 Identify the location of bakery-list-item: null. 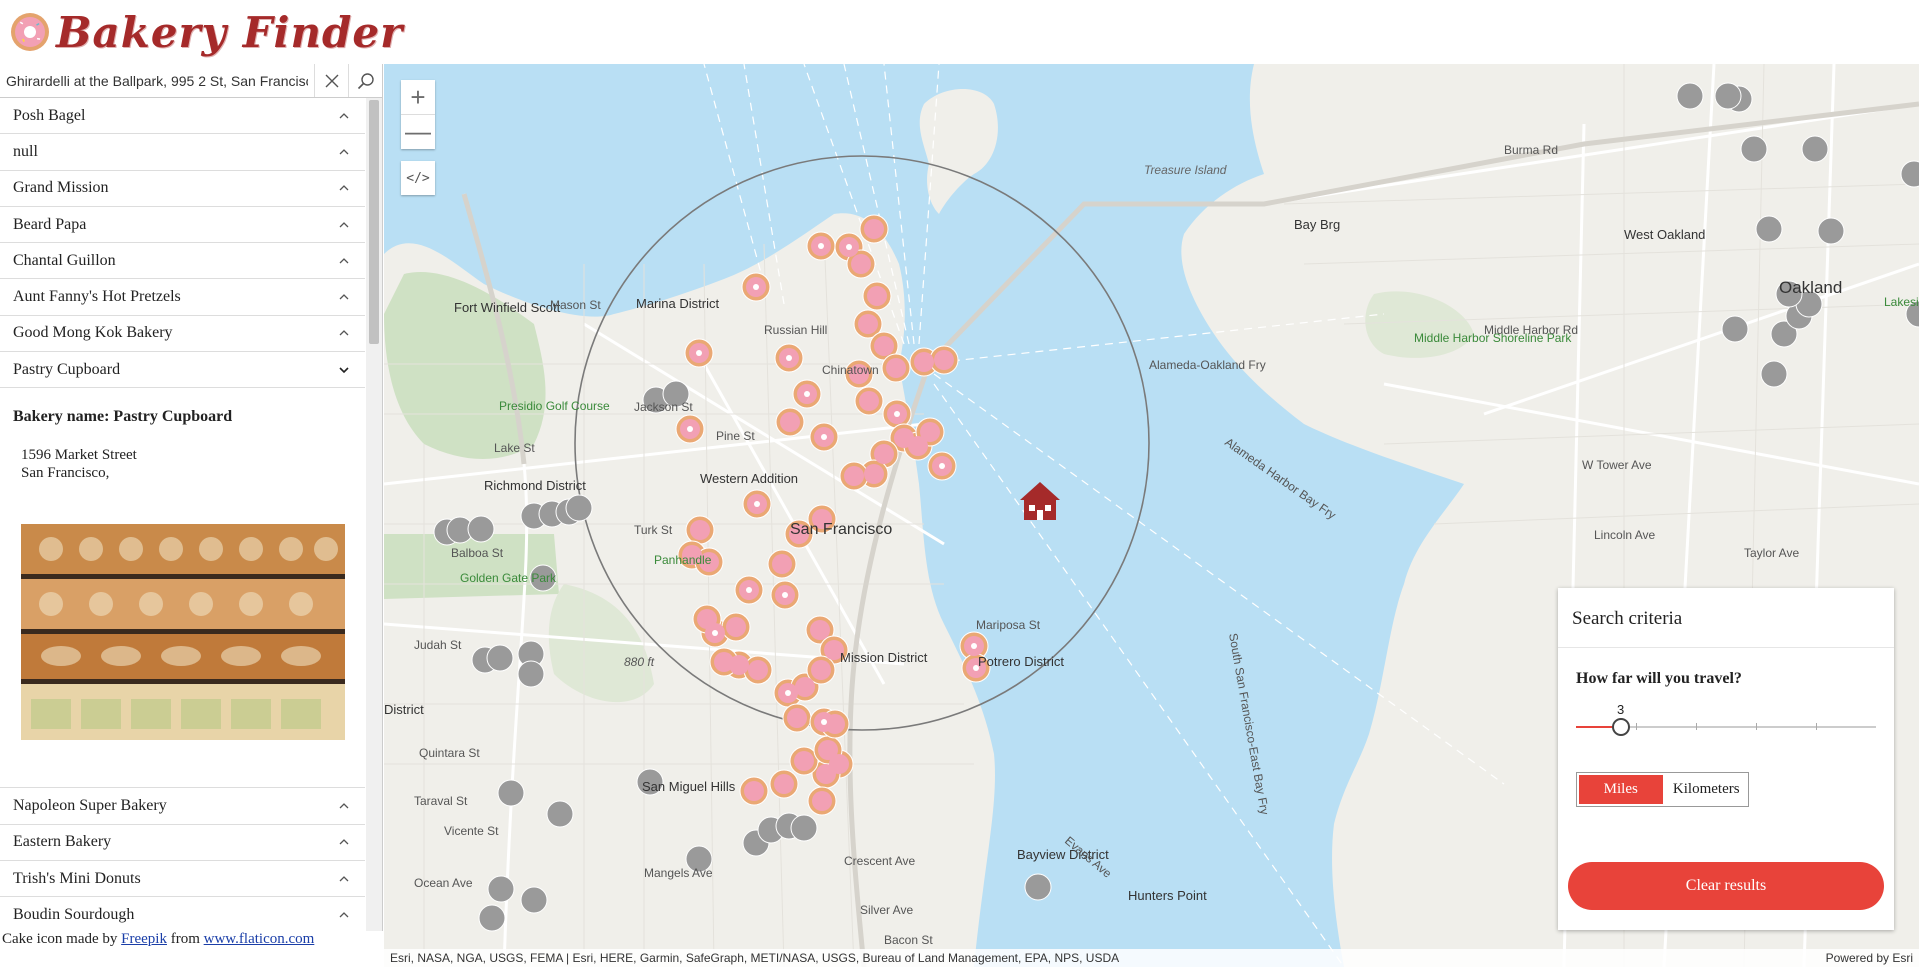
(182, 152).